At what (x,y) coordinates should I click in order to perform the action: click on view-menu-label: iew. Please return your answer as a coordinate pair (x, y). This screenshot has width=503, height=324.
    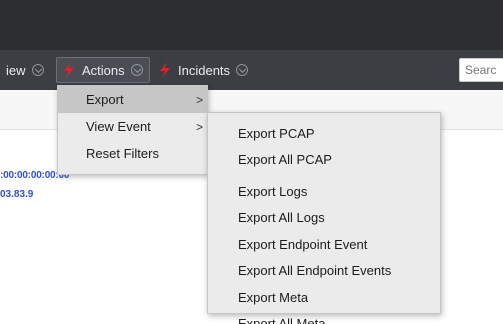
    Looking at the image, I should click on (16, 70).